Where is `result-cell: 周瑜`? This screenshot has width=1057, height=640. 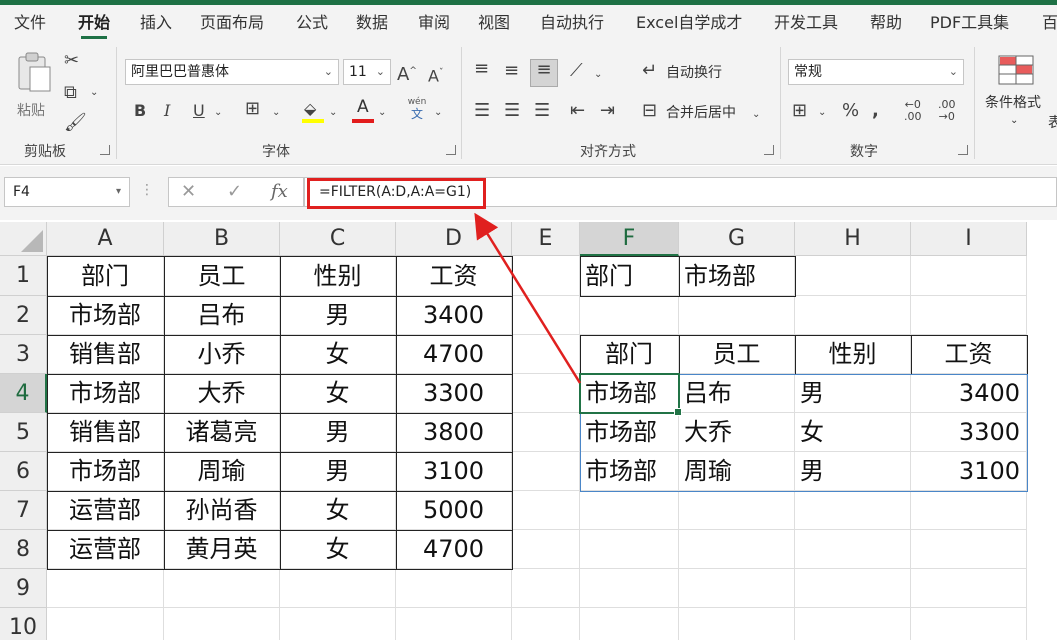
result-cell: 周瑜 is located at coordinates (737, 471).